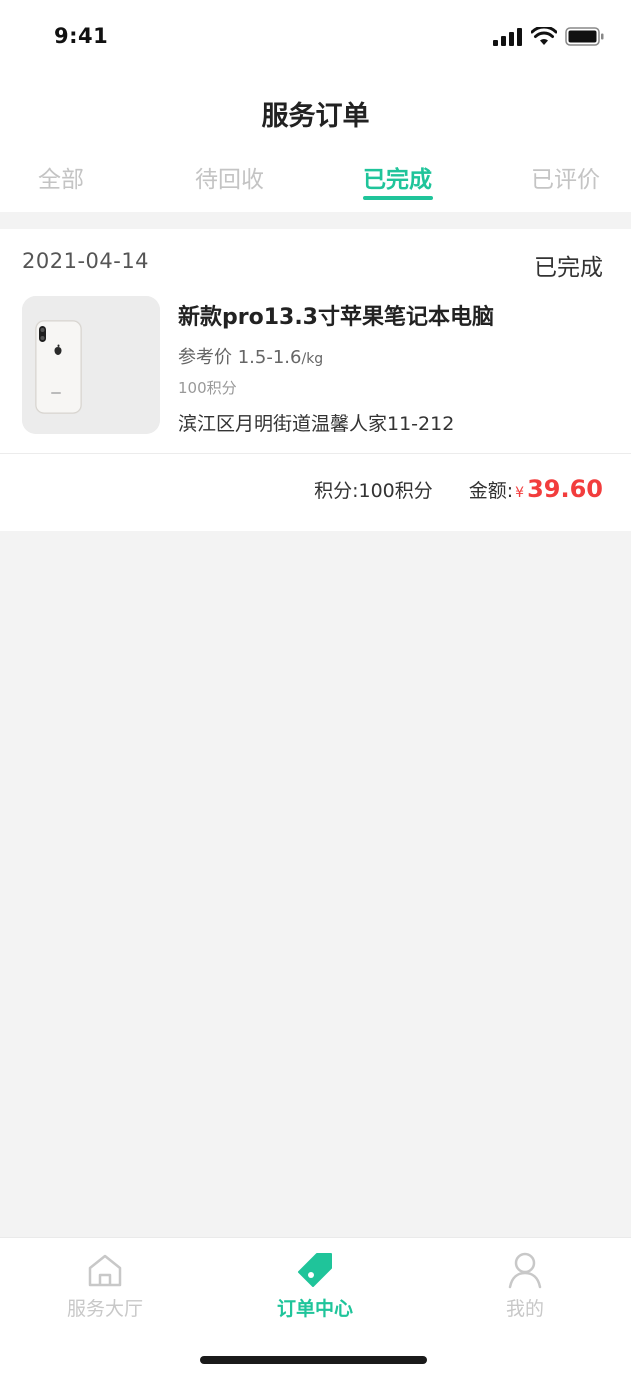  What do you see at coordinates (269, 357) in the screenshot?
I see `price-range: 1.5-1.6` at bounding box center [269, 357].